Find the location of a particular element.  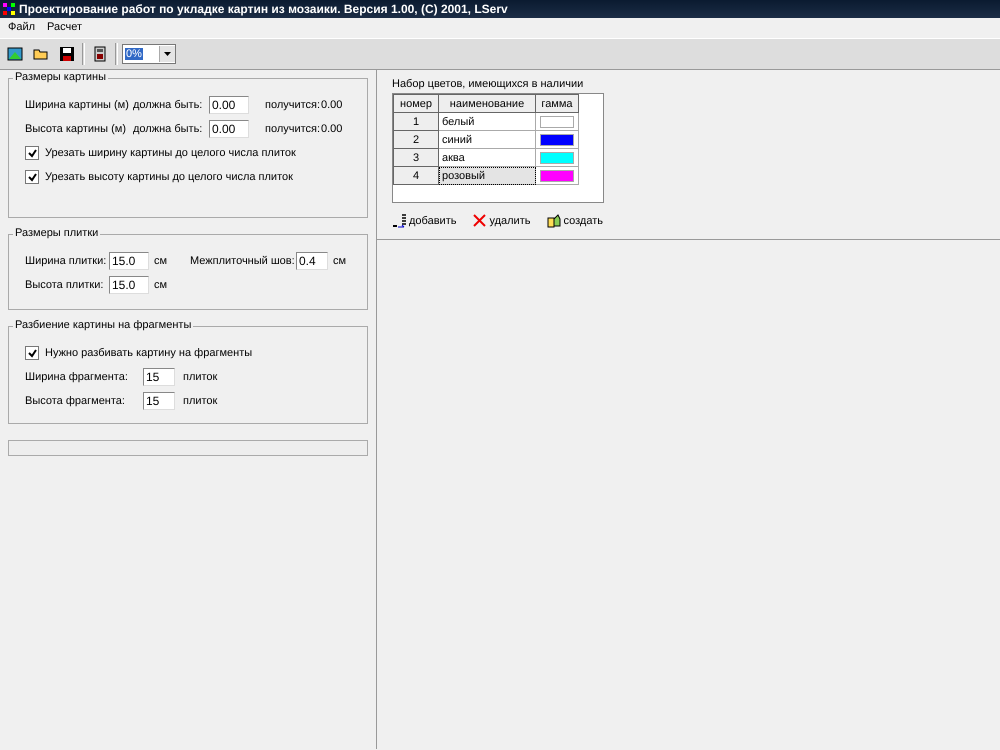

checkbox-label: Нужно разбивать картину на фрагменты is located at coordinates (148, 353).